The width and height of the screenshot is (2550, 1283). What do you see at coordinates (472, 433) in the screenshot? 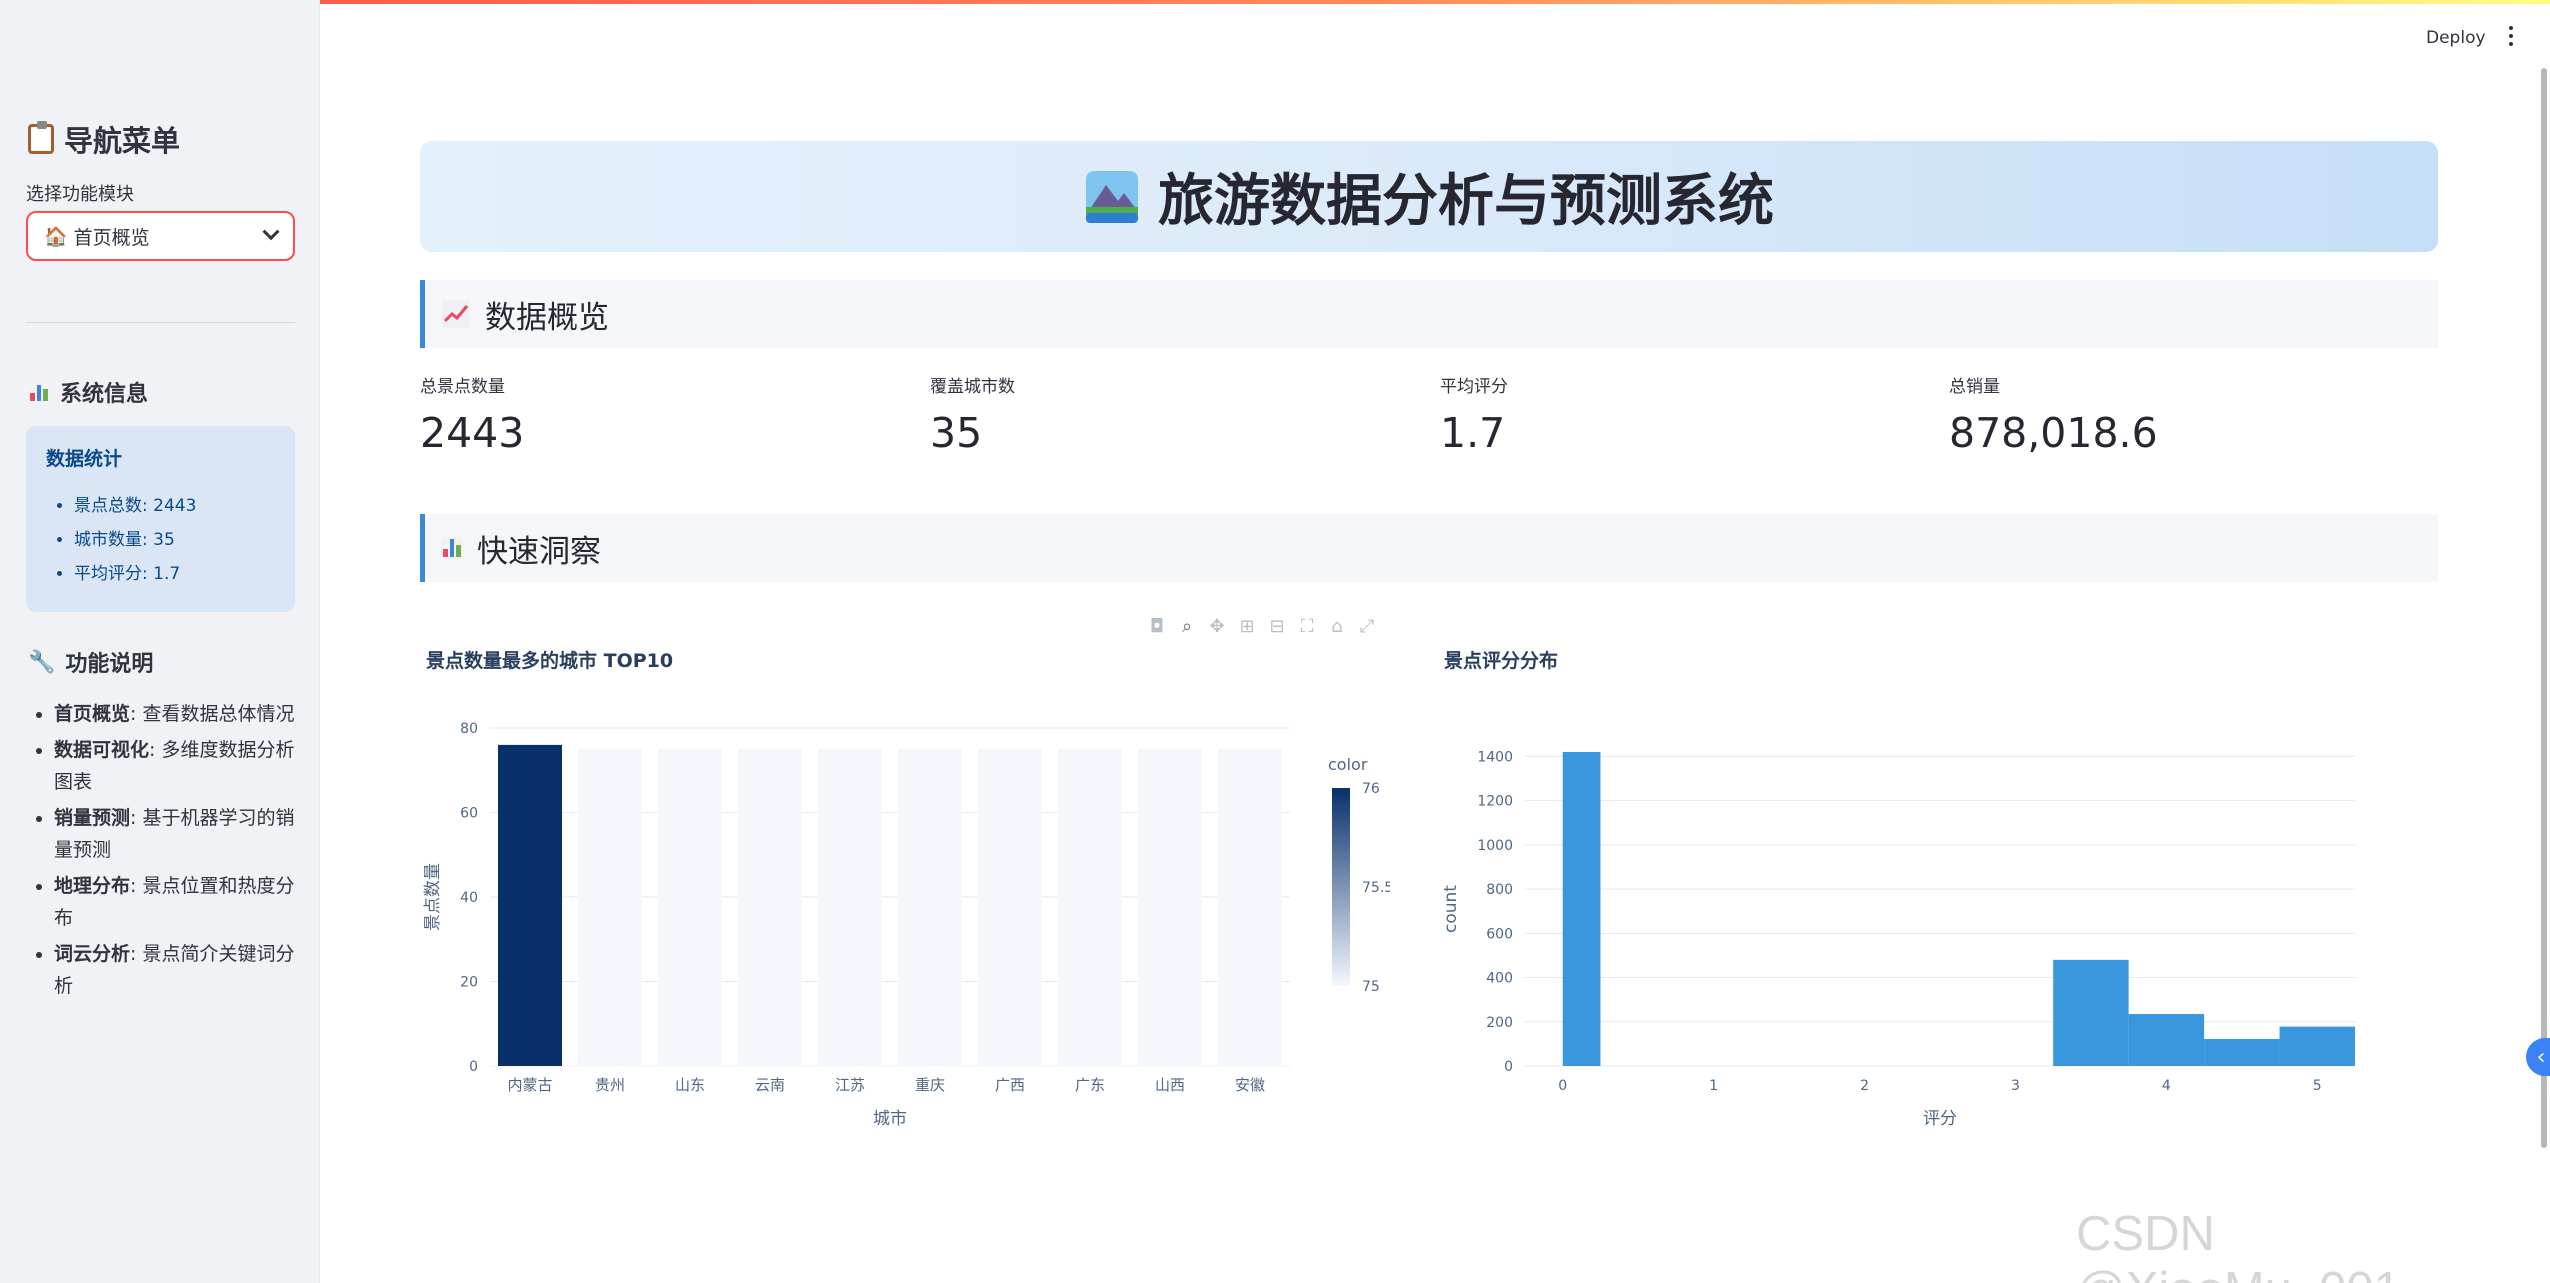
I see `metric-value: 2443` at bounding box center [472, 433].